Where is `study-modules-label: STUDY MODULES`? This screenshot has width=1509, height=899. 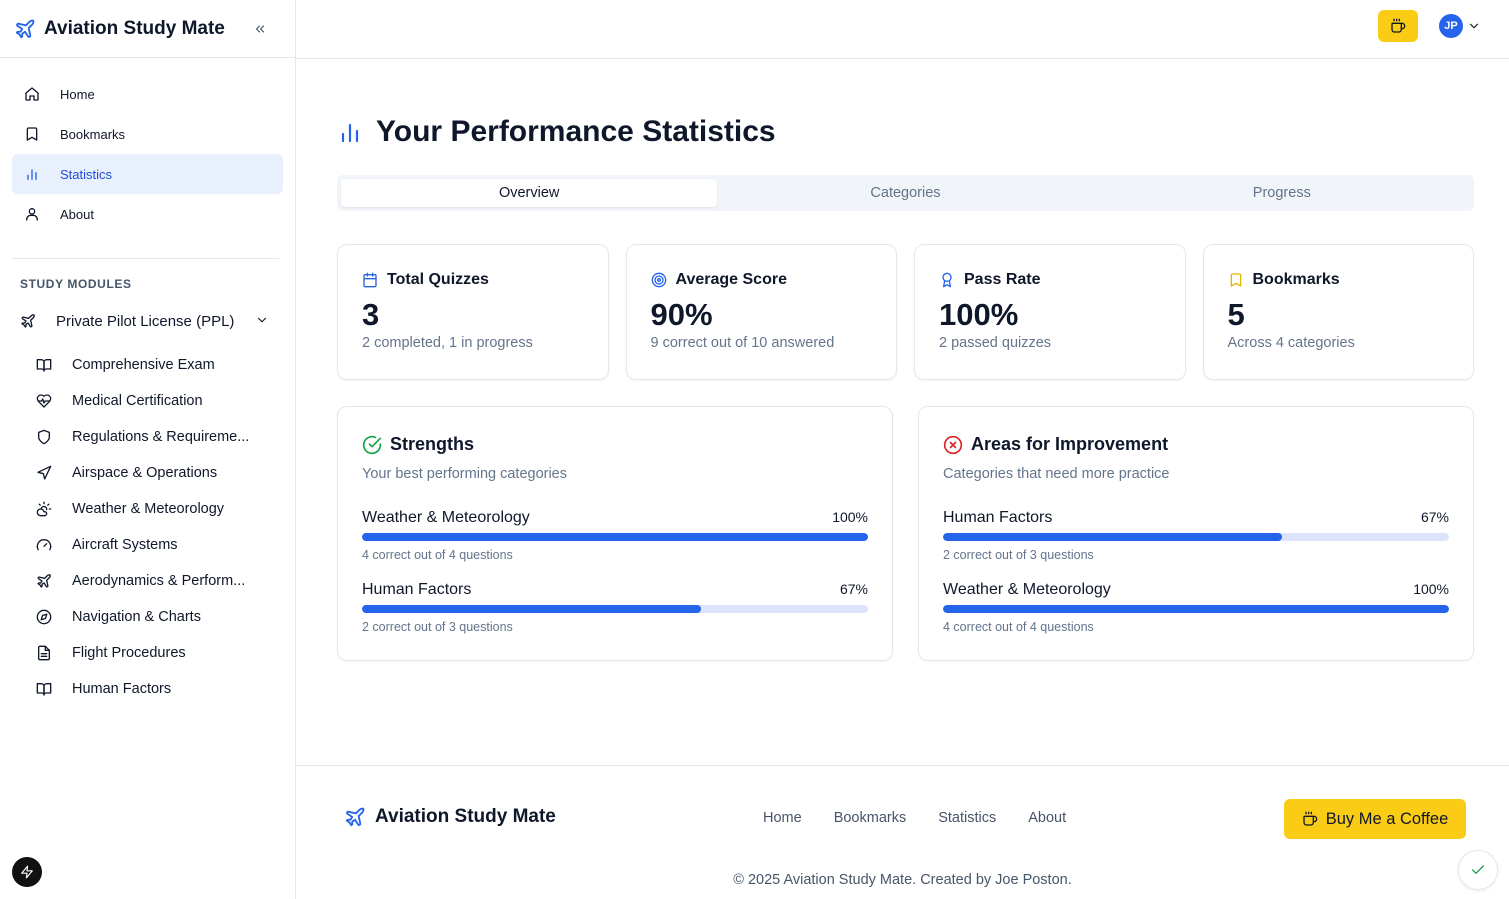 study-modules-label: STUDY MODULES is located at coordinates (76, 284).